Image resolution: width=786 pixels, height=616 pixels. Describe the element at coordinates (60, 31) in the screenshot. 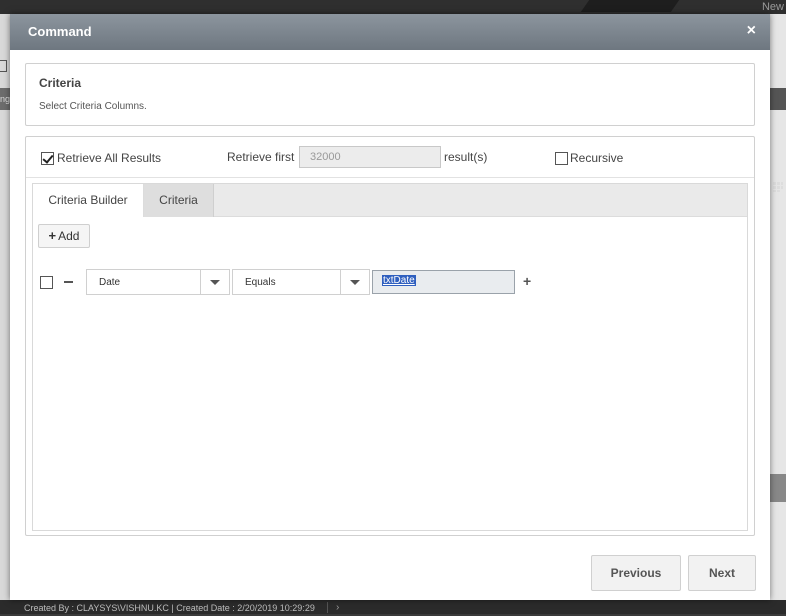

I see `dialog-title: Command` at that location.